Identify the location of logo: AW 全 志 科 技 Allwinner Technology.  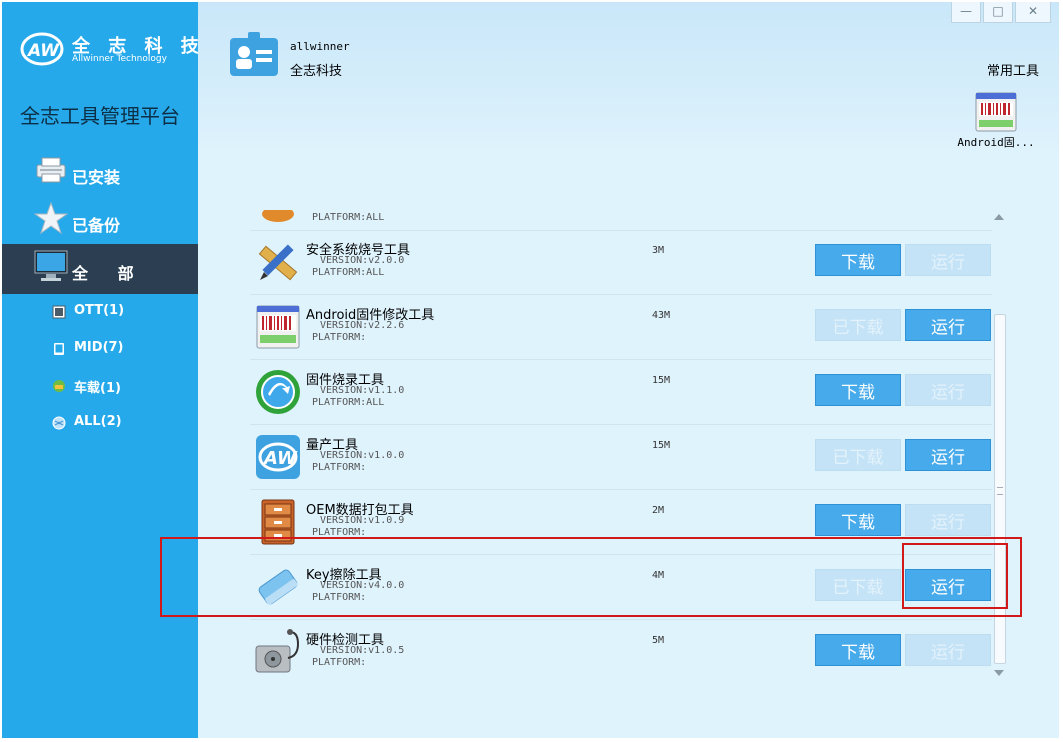
(109, 52).